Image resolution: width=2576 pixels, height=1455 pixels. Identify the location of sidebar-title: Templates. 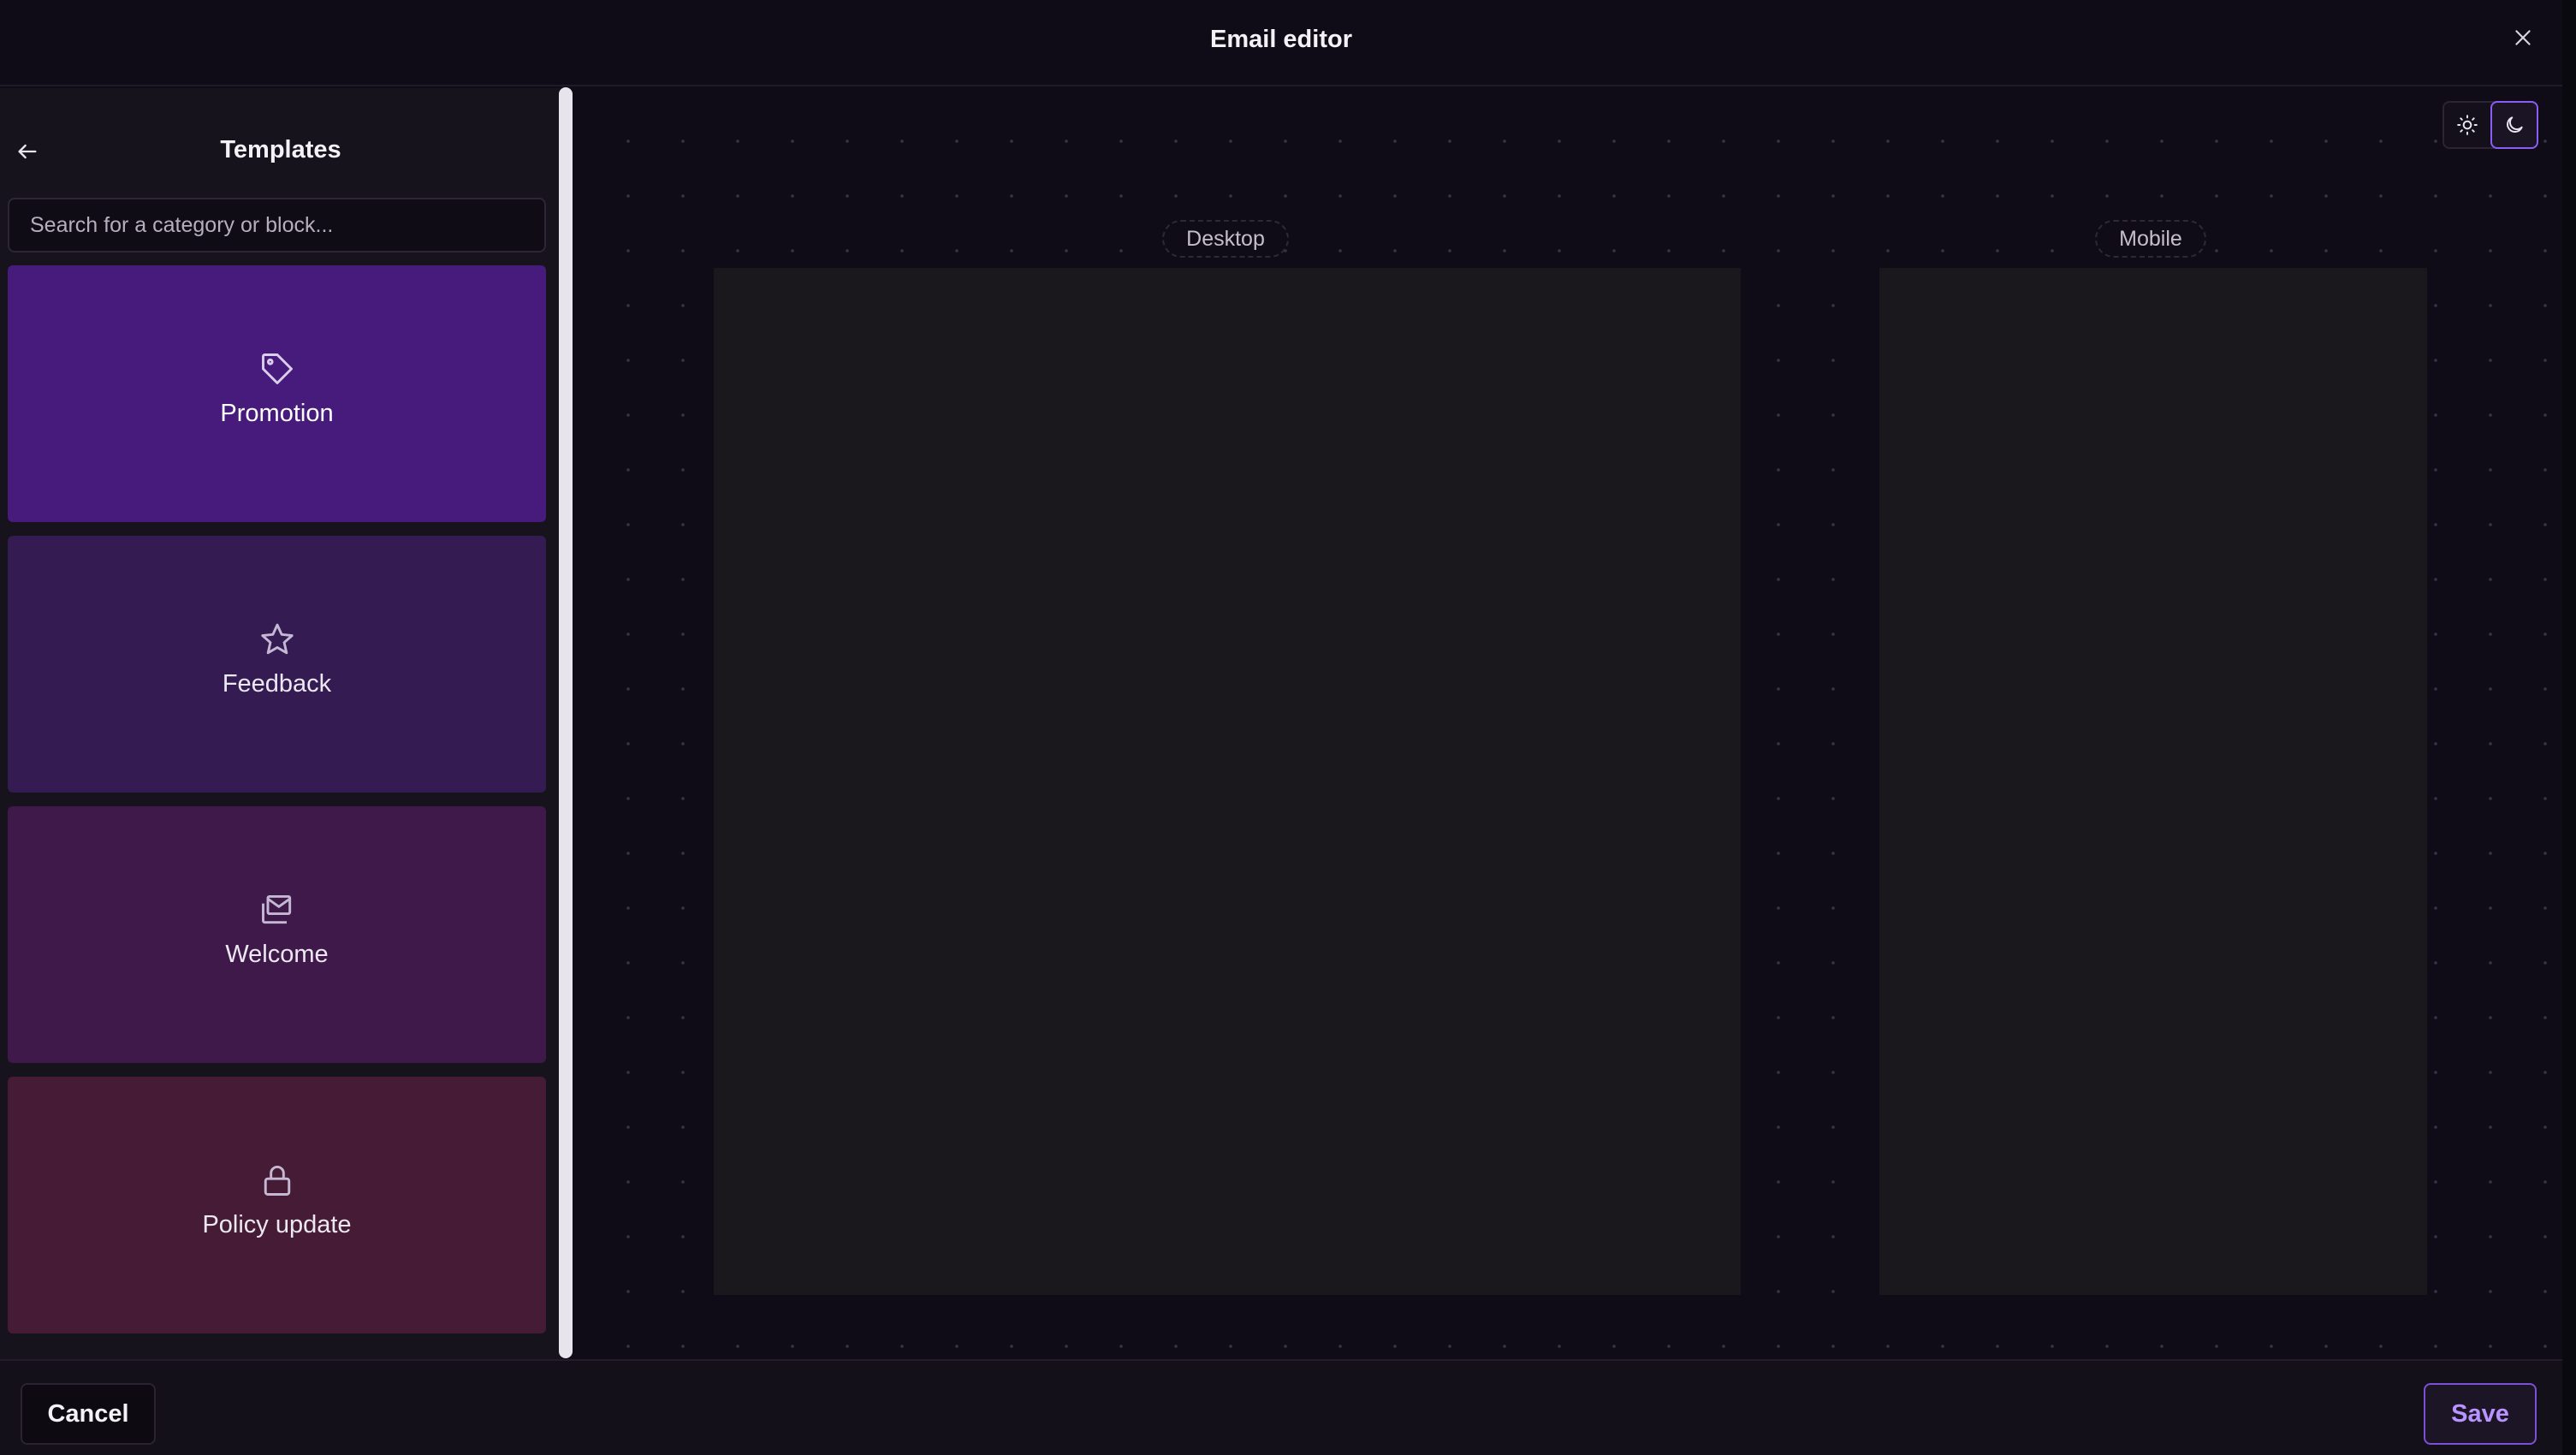
(280, 149).